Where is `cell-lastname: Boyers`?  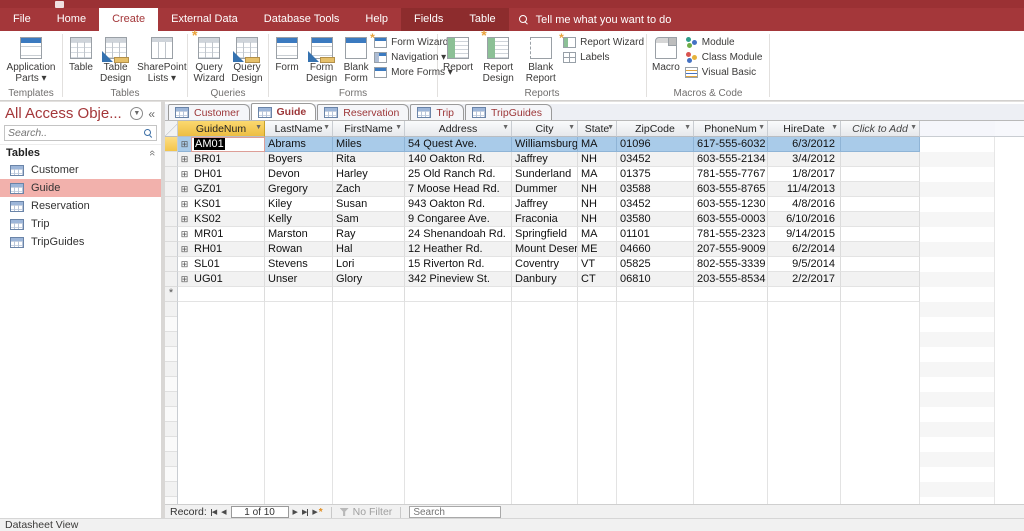
cell-lastname: Boyers is located at coordinates (299, 159).